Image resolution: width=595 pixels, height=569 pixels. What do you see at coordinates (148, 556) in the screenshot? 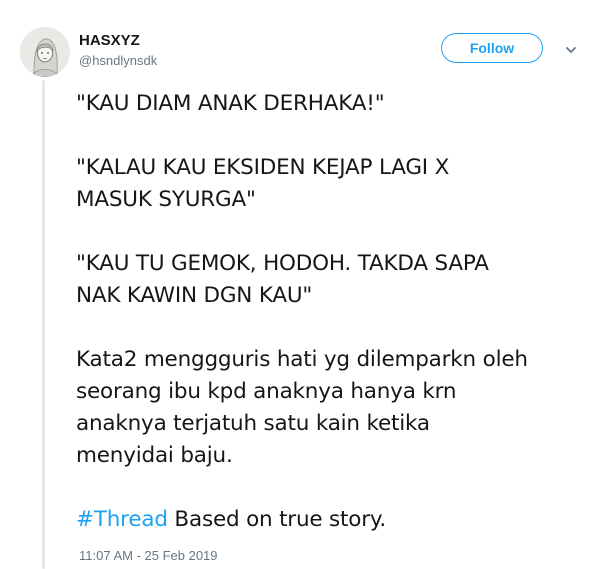
I see `tweet-timestamp: 11:07 AM - 25 Feb 2019` at bounding box center [148, 556].